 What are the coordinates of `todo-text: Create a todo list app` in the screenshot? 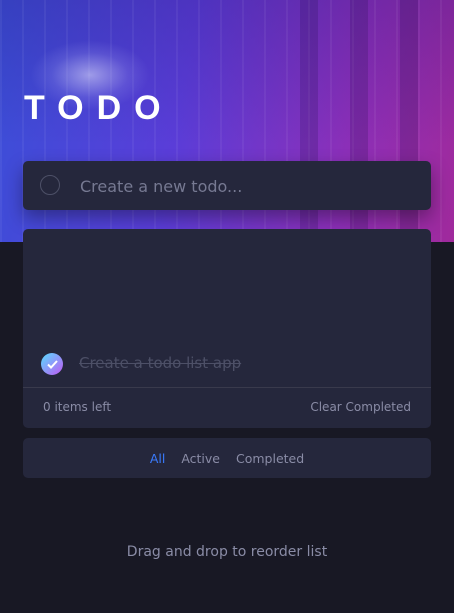 It's located at (160, 363).